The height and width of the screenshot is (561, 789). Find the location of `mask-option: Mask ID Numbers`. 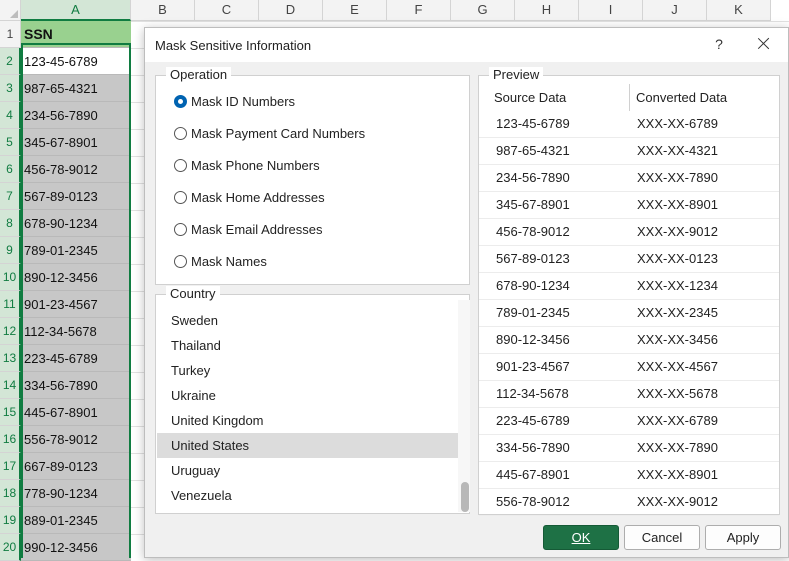

mask-option: Mask ID Numbers is located at coordinates (234, 101).